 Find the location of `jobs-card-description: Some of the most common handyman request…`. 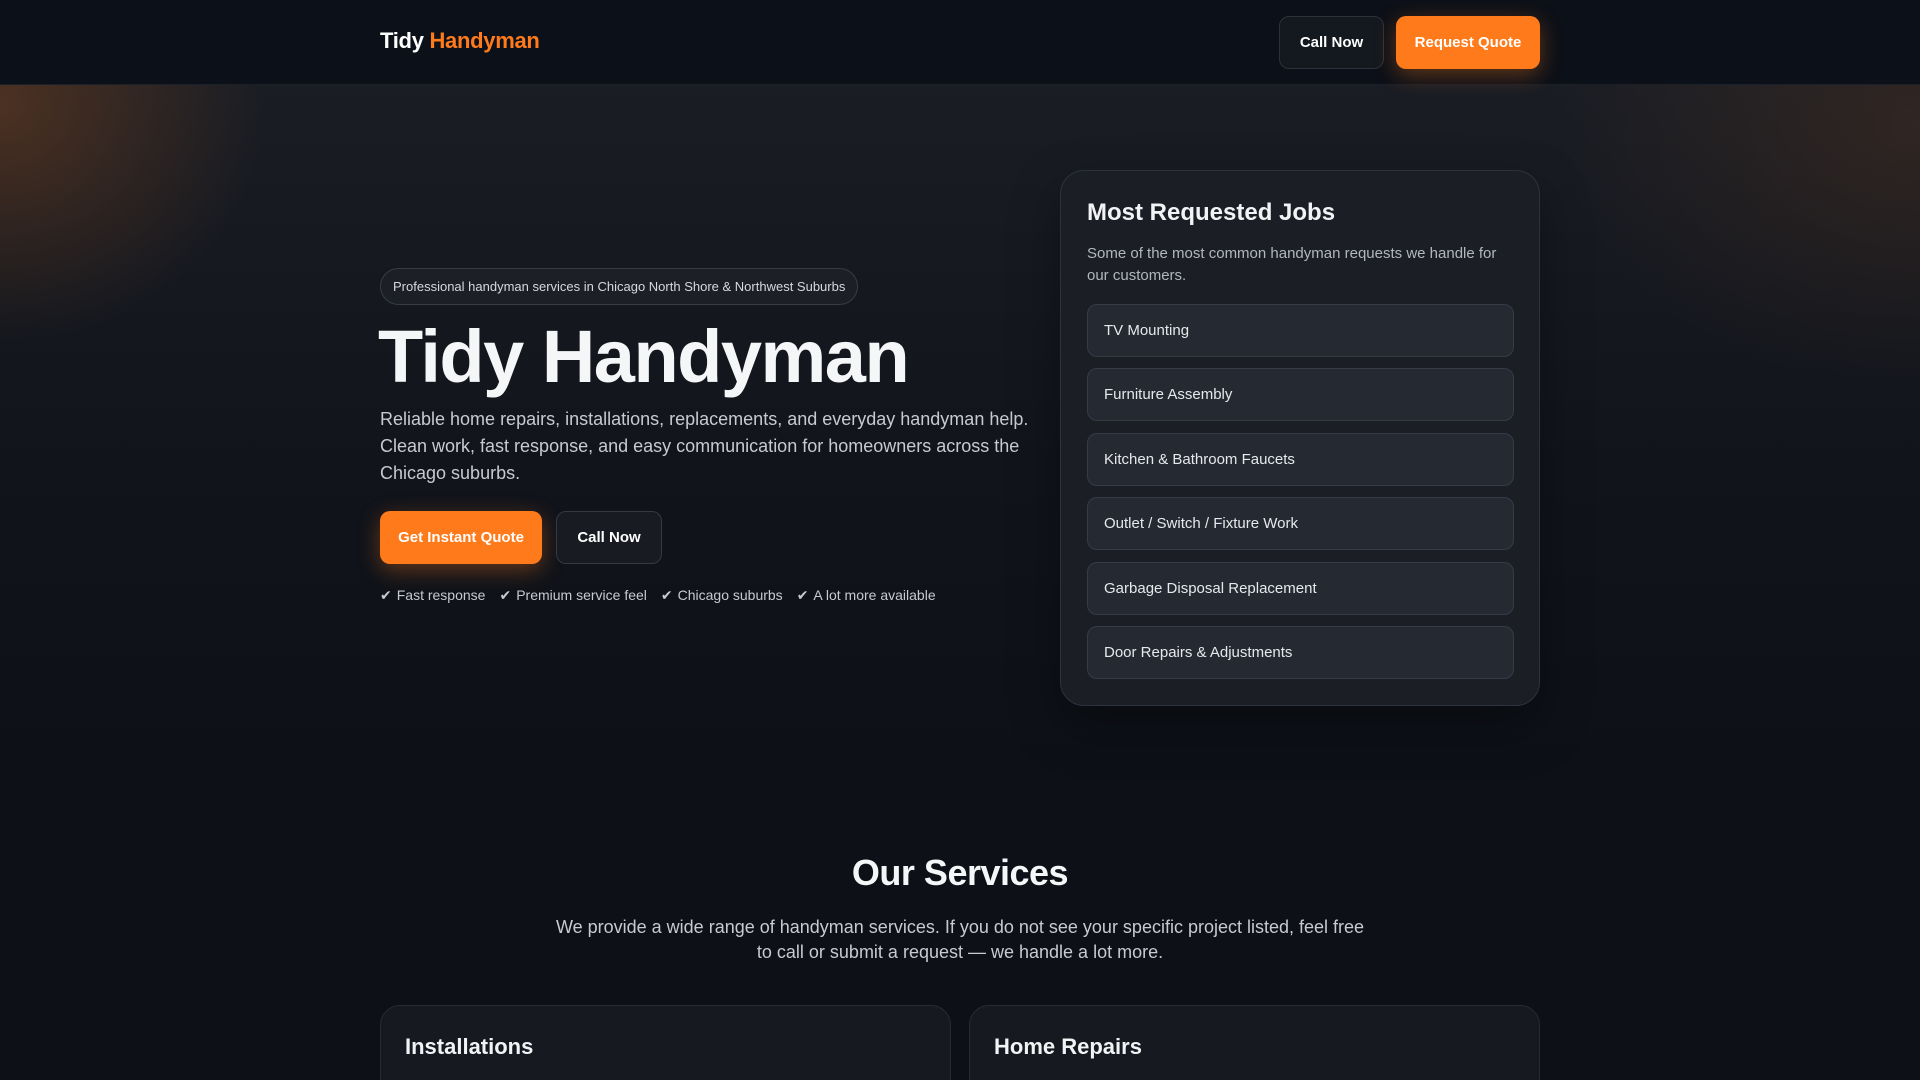

jobs-card-description: Some of the most common handyman request… is located at coordinates (1292, 264).